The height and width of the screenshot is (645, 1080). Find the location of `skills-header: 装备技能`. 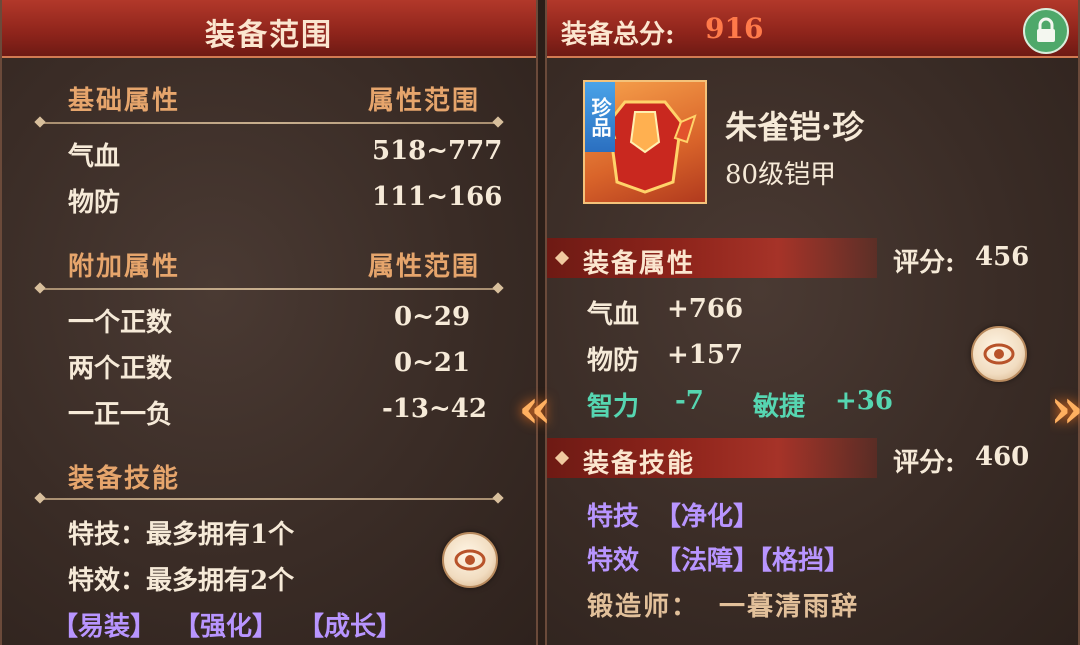

skills-header: 装备技能 is located at coordinates (124, 479).